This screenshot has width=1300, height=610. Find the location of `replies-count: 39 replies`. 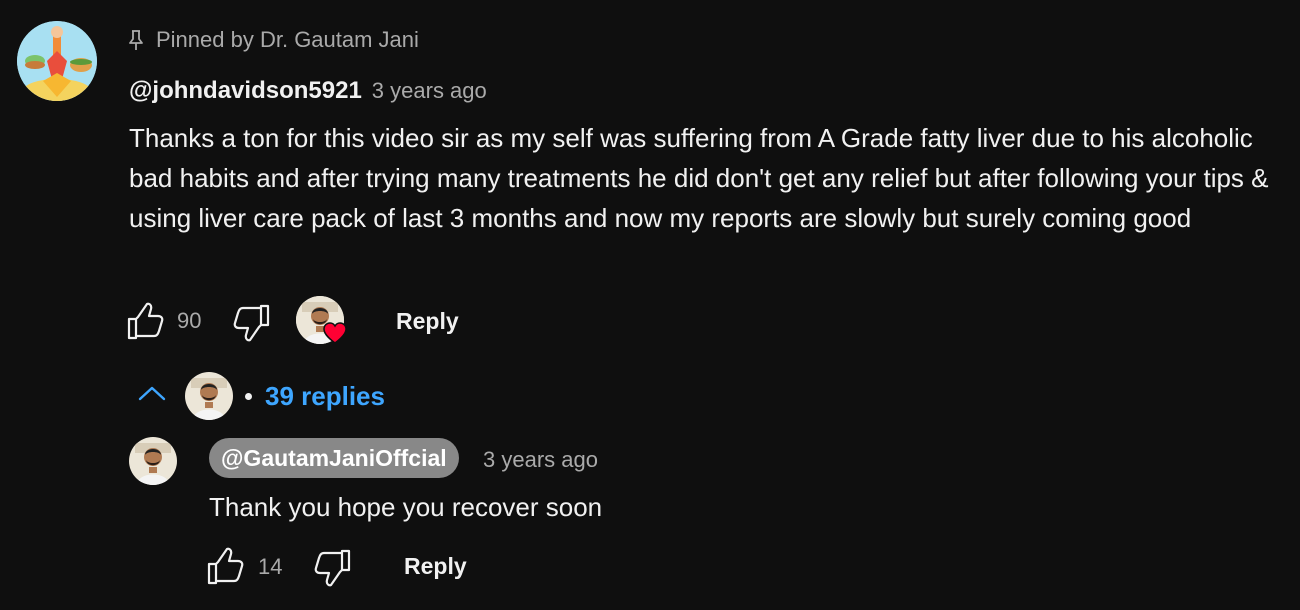

replies-count: 39 replies is located at coordinates (325, 396).